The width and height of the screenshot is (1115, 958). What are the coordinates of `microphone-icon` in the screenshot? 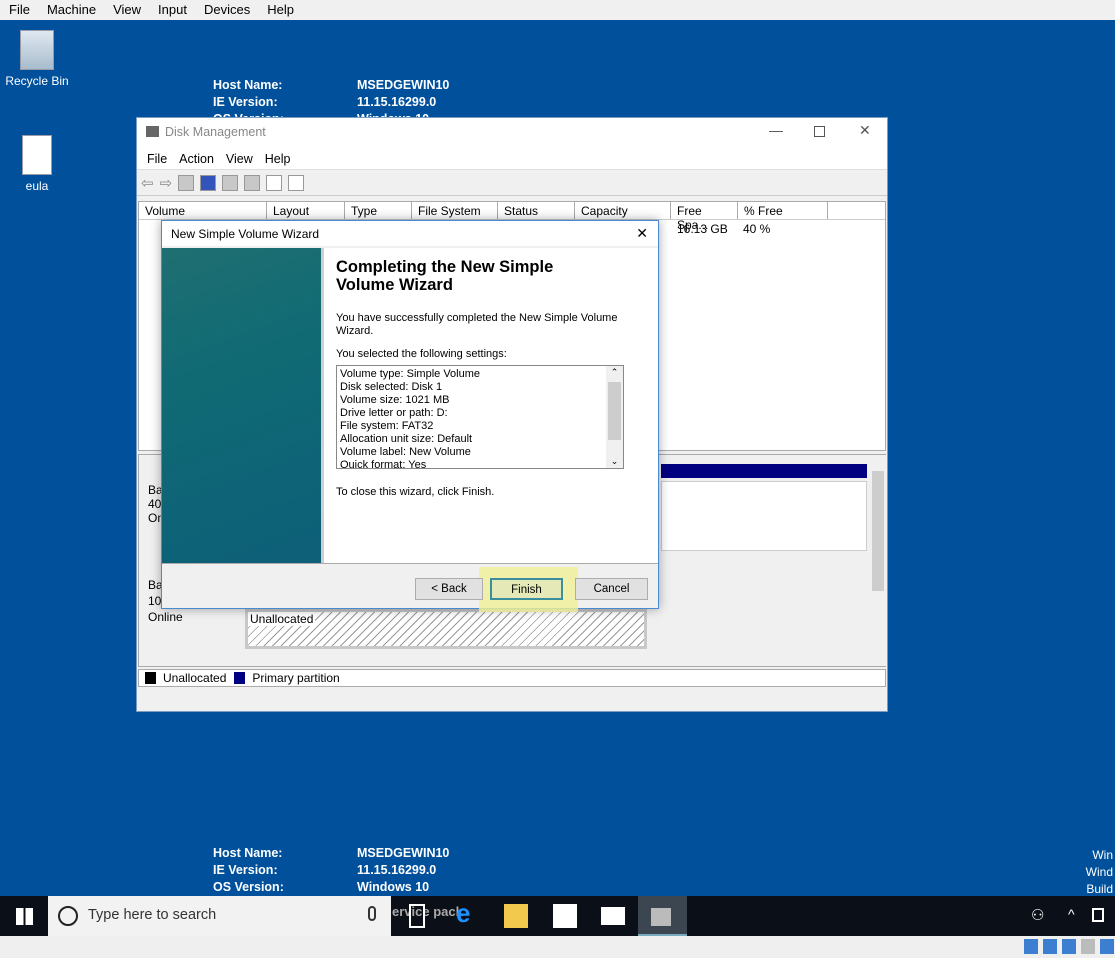 It's located at (372, 913).